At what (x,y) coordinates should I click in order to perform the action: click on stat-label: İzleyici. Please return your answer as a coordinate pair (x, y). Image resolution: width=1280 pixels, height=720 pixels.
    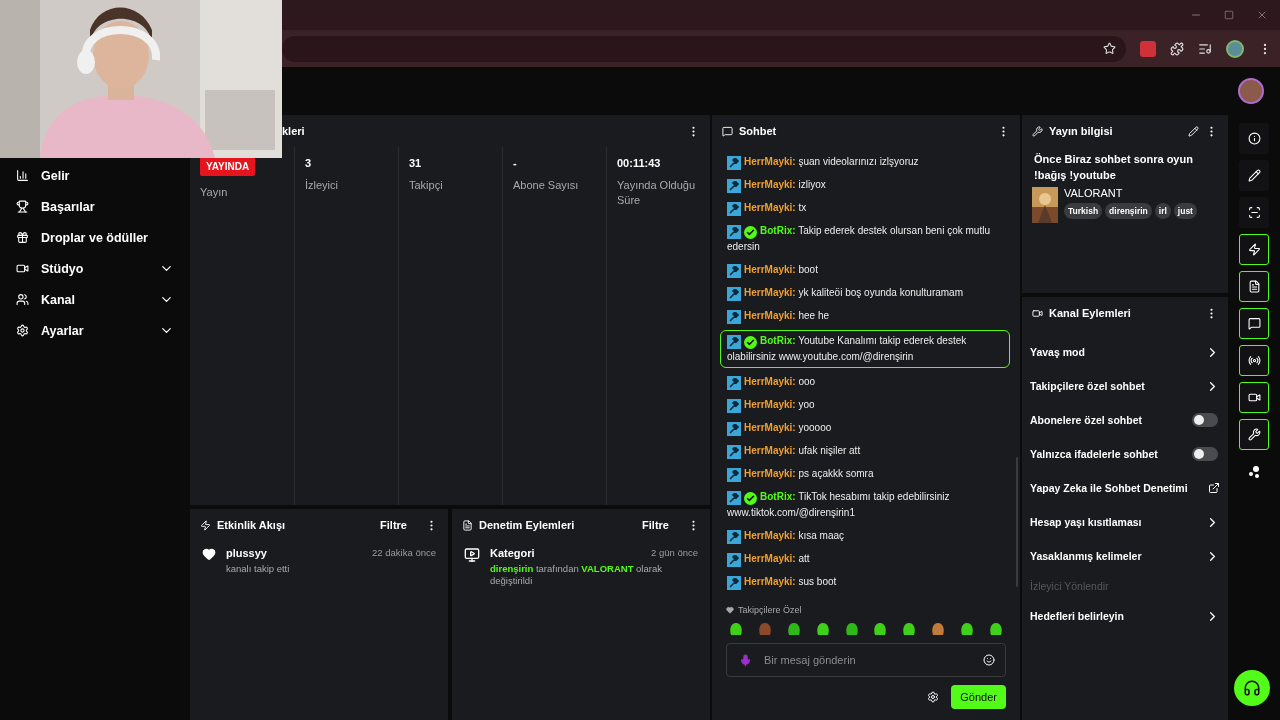
    Looking at the image, I should click on (322, 185).